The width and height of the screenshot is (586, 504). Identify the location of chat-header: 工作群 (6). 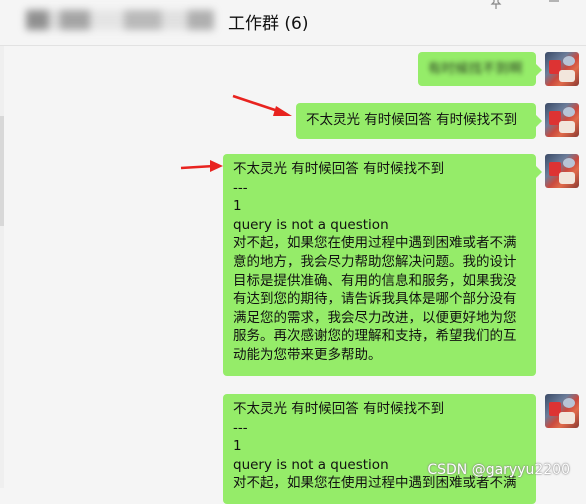
(293, 23).